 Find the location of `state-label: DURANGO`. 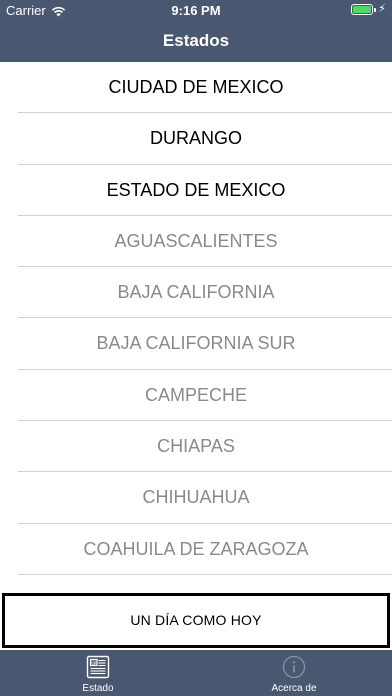

state-label: DURANGO is located at coordinates (195, 138).